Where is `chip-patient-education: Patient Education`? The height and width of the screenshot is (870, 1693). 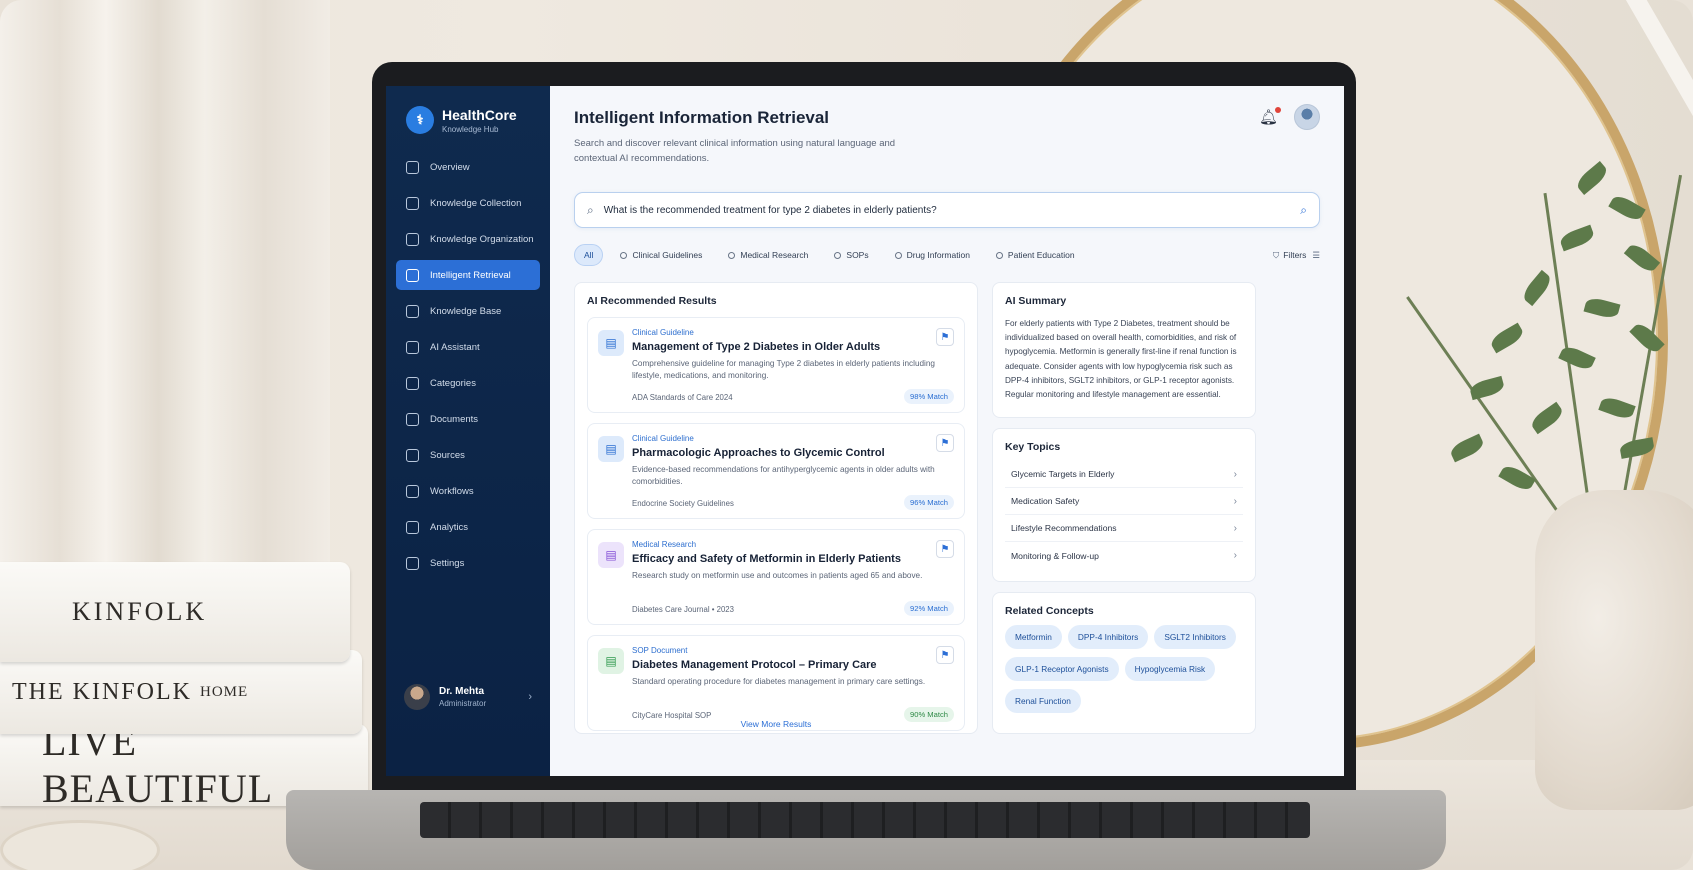 chip-patient-education: Patient Education is located at coordinates (1035, 255).